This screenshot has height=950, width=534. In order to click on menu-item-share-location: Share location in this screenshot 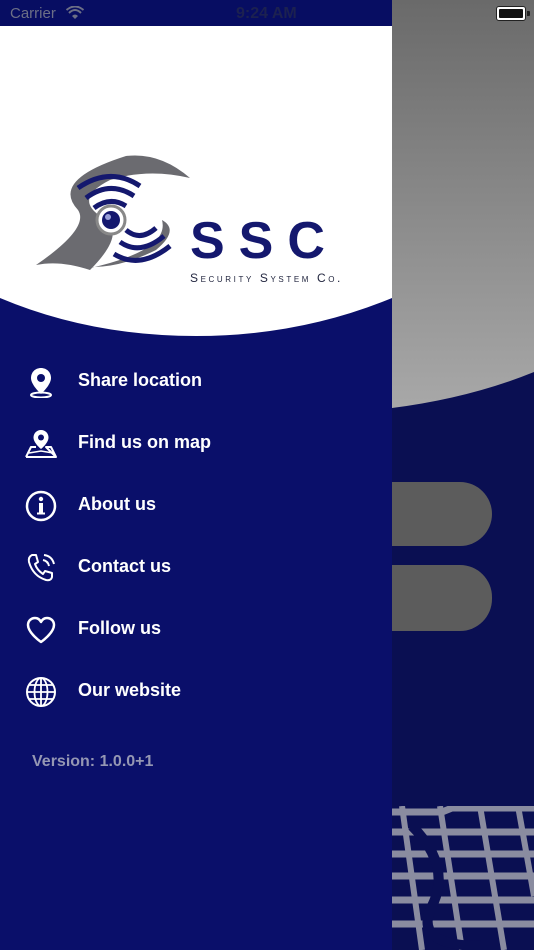, I will do `click(196, 381)`.